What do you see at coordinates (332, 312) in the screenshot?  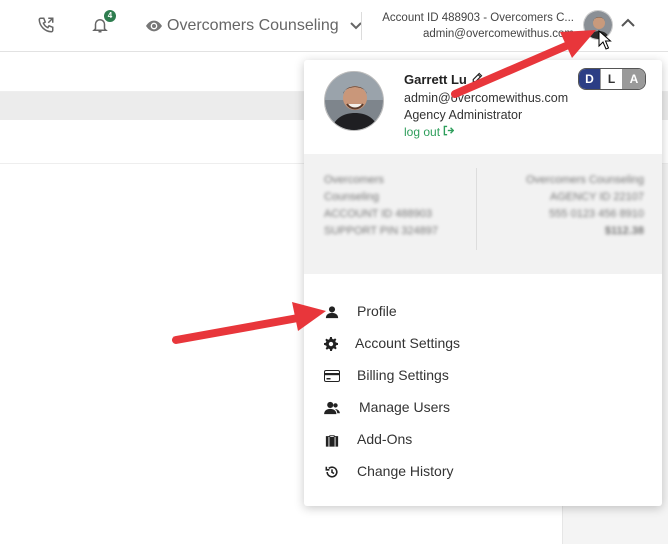 I see `user-icon` at bounding box center [332, 312].